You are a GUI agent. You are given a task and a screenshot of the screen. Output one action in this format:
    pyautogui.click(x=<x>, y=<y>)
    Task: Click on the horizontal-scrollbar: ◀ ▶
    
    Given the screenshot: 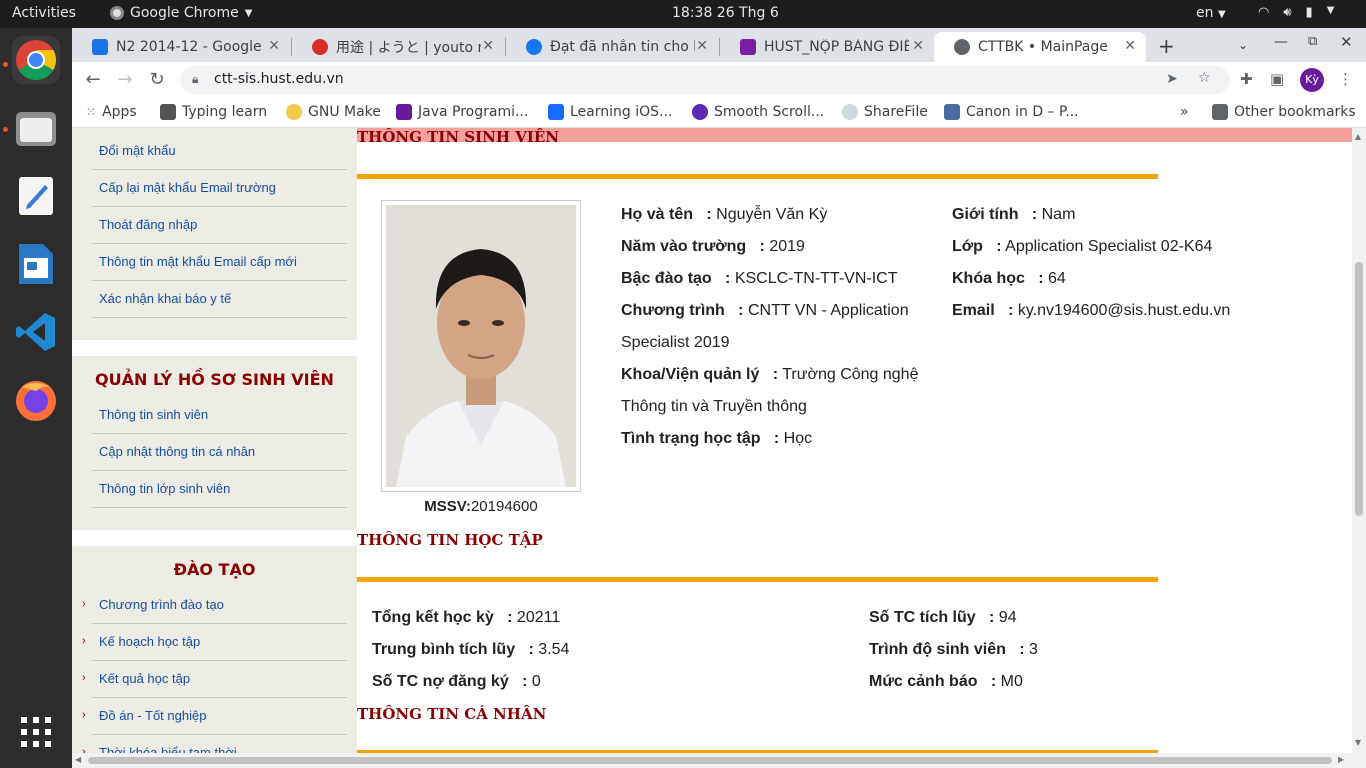 What is the action you would take?
    pyautogui.click(x=712, y=760)
    